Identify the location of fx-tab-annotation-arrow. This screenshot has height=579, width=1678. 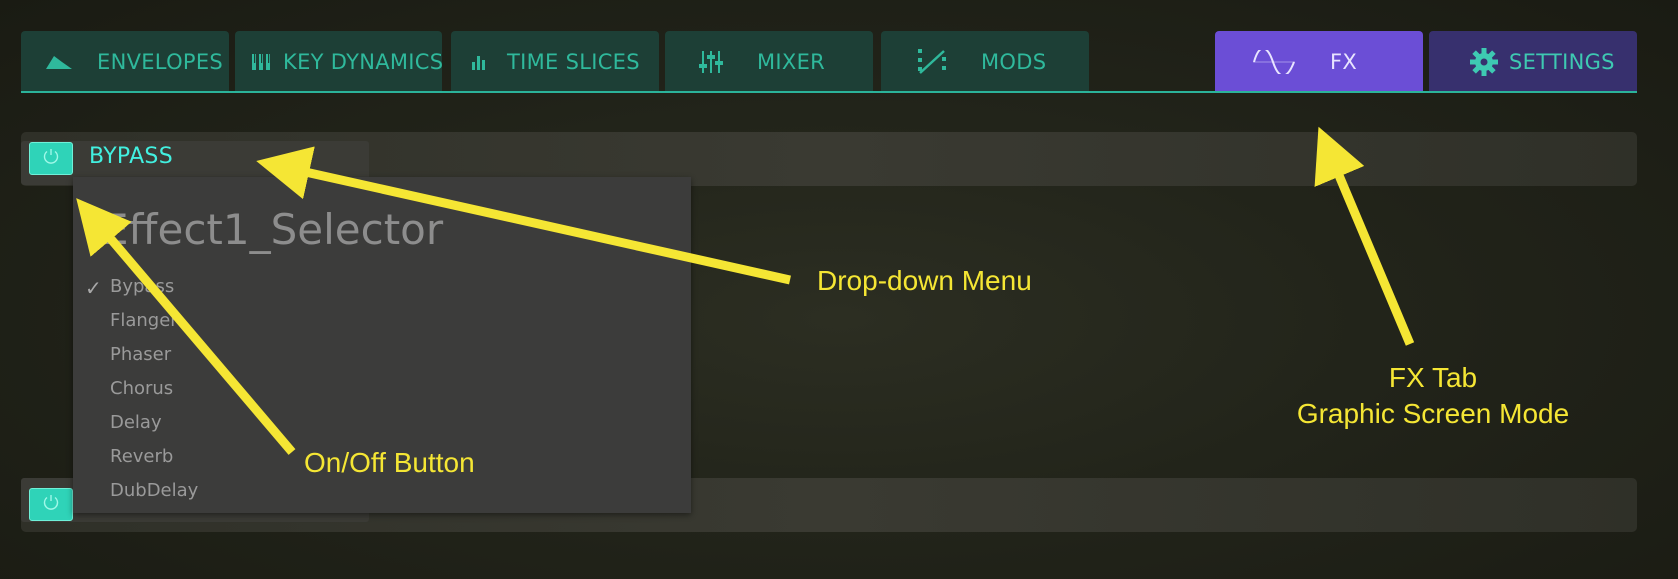
(1364, 236).